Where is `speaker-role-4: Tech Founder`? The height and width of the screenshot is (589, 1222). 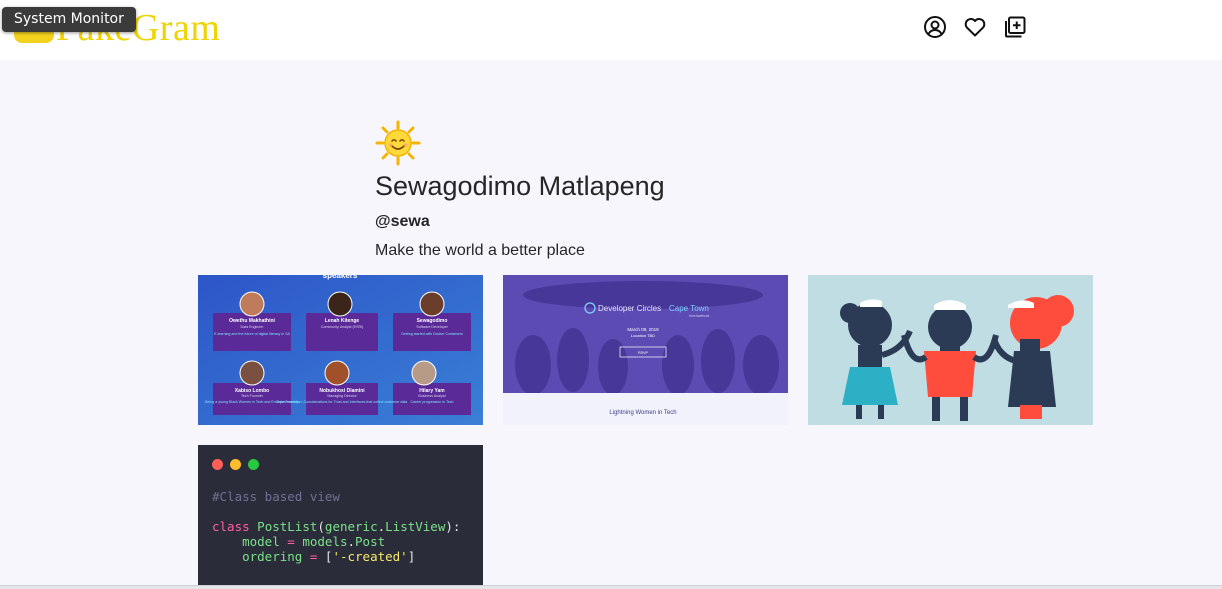
speaker-role-4: Tech Founder is located at coordinates (252, 396).